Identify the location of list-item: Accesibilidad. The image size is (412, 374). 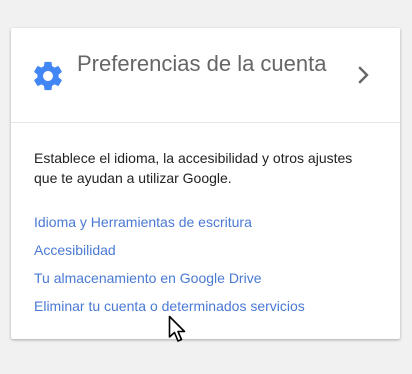
(169, 255).